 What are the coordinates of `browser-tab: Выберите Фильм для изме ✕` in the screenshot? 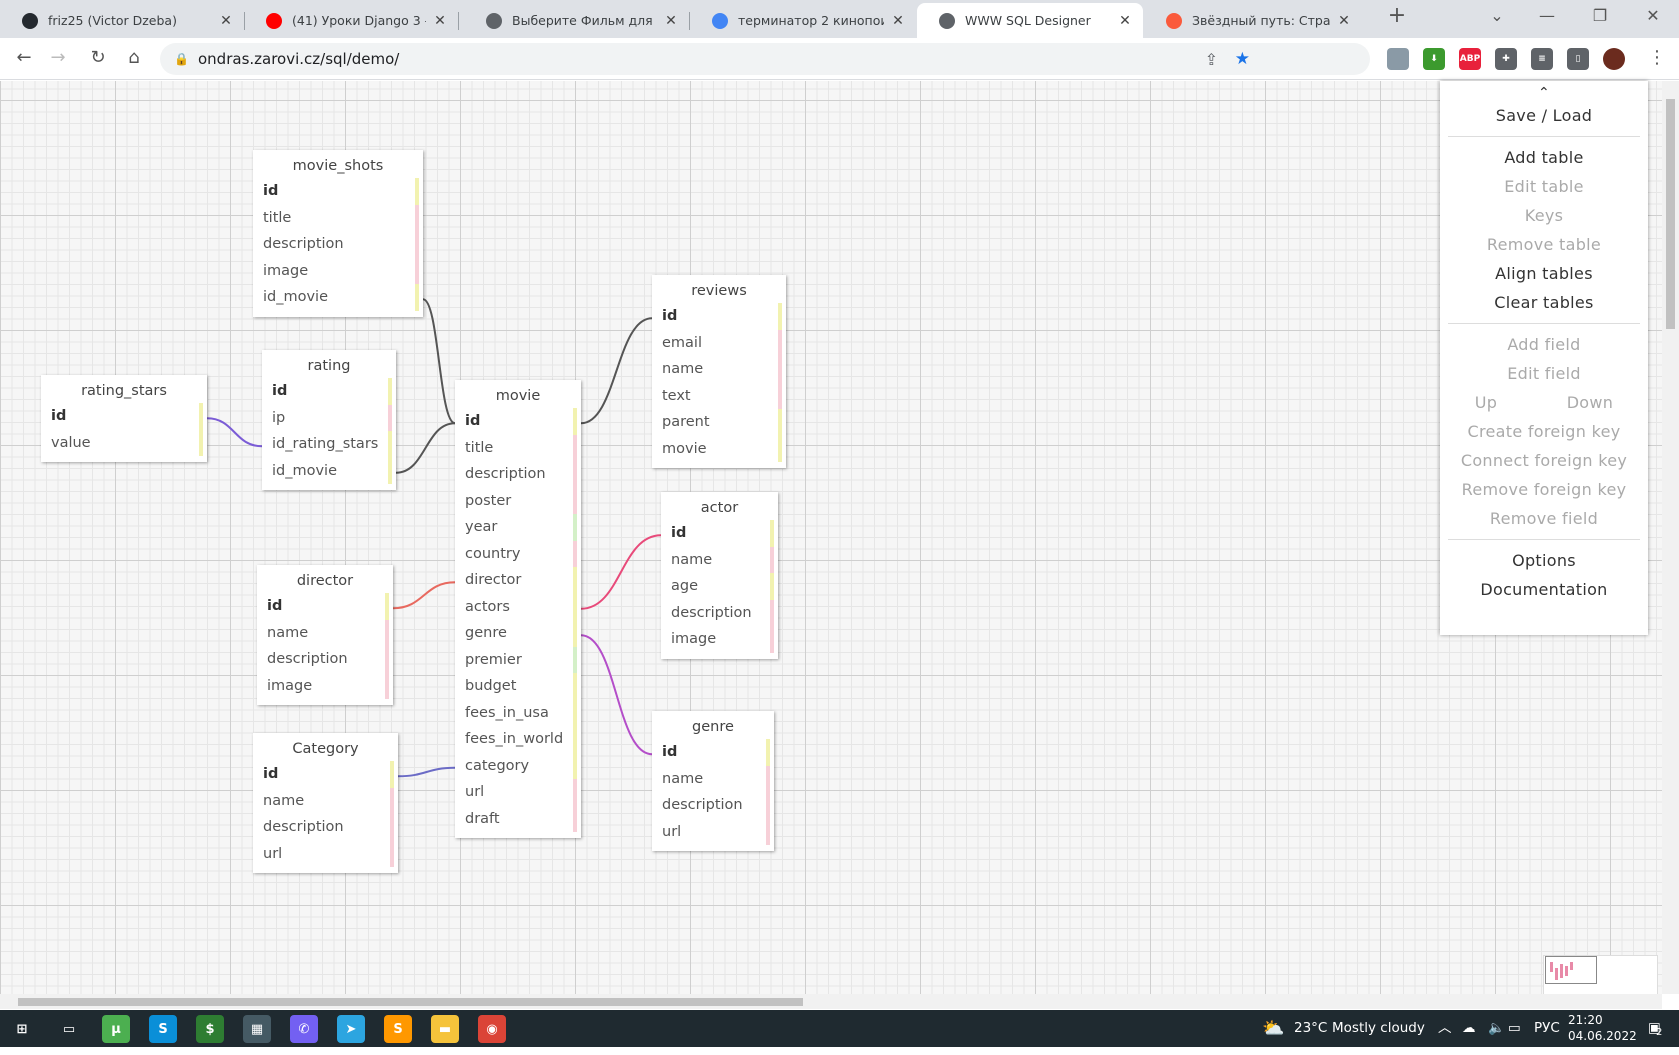 It's located at (576, 20).